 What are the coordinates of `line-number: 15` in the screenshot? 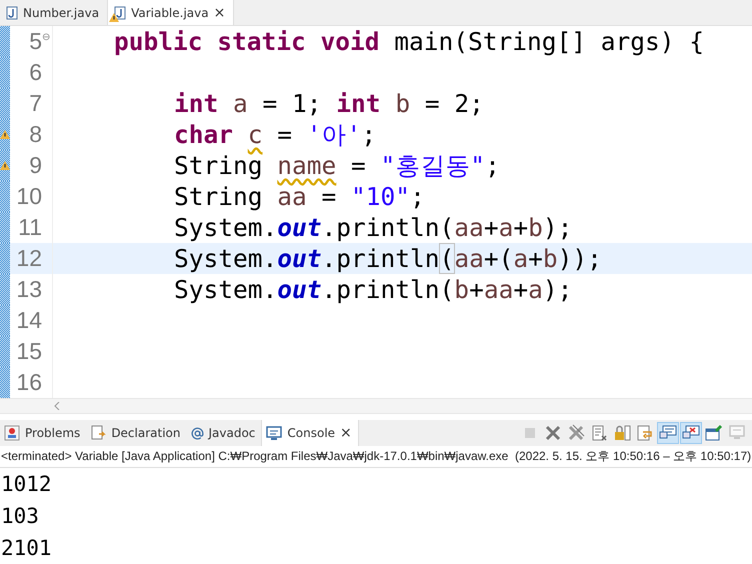 It's located at (28, 351).